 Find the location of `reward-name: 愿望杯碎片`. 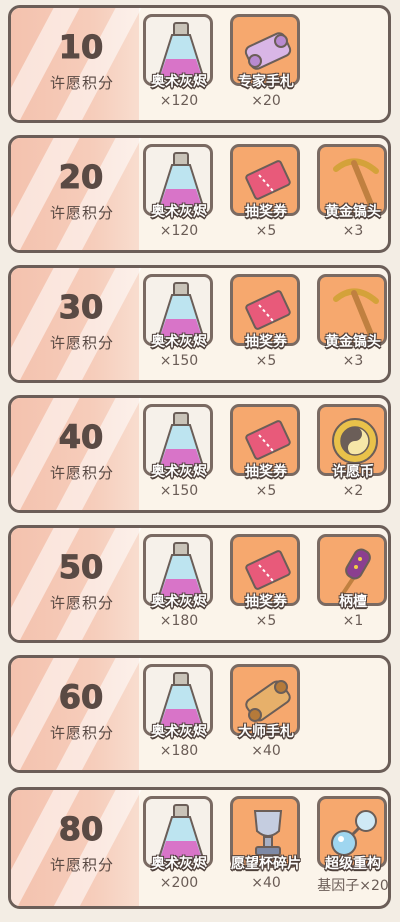

reward-name: 愿望杯碎片 is located at coordinates (266, 864).